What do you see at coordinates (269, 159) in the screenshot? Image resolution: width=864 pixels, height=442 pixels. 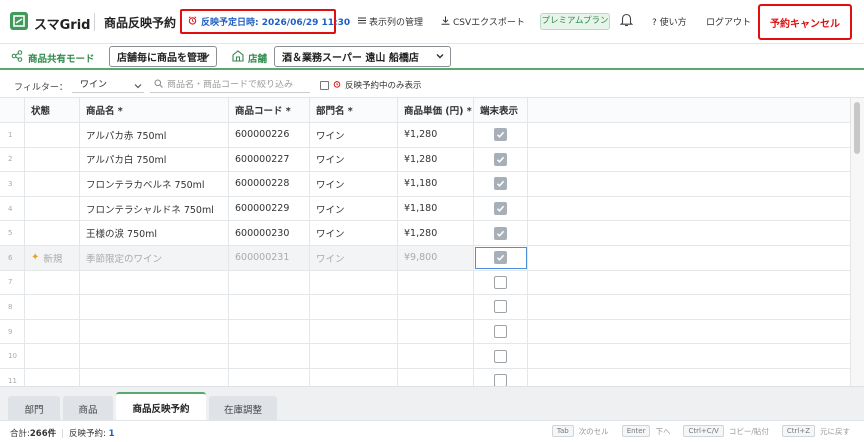 I see `product-code-cell: 600000227` at bounding box center [269, 159].